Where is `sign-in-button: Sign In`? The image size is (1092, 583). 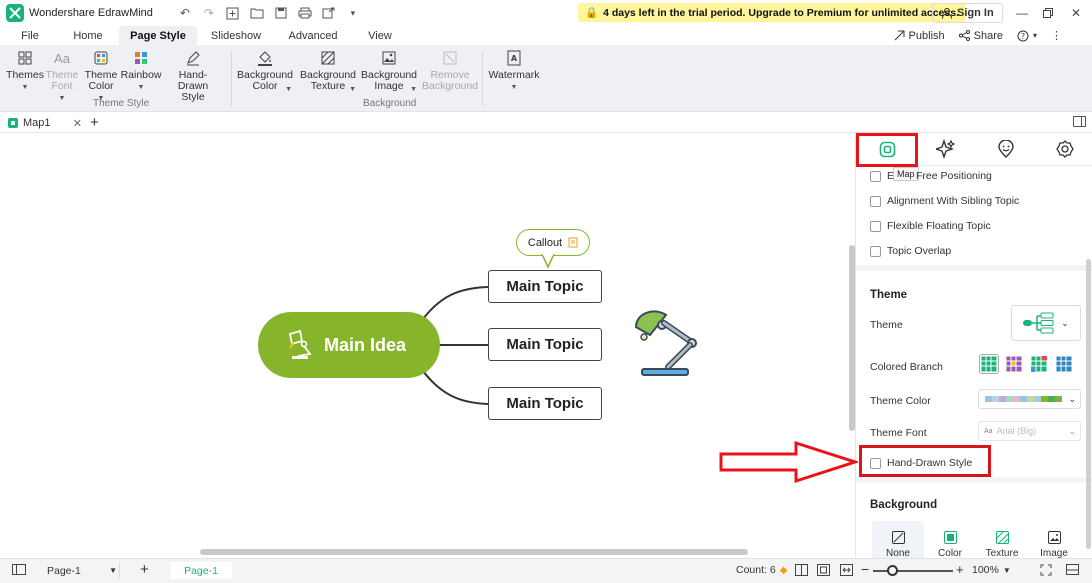 sign-in-button: Sign In is located at coordinates (967, 13).